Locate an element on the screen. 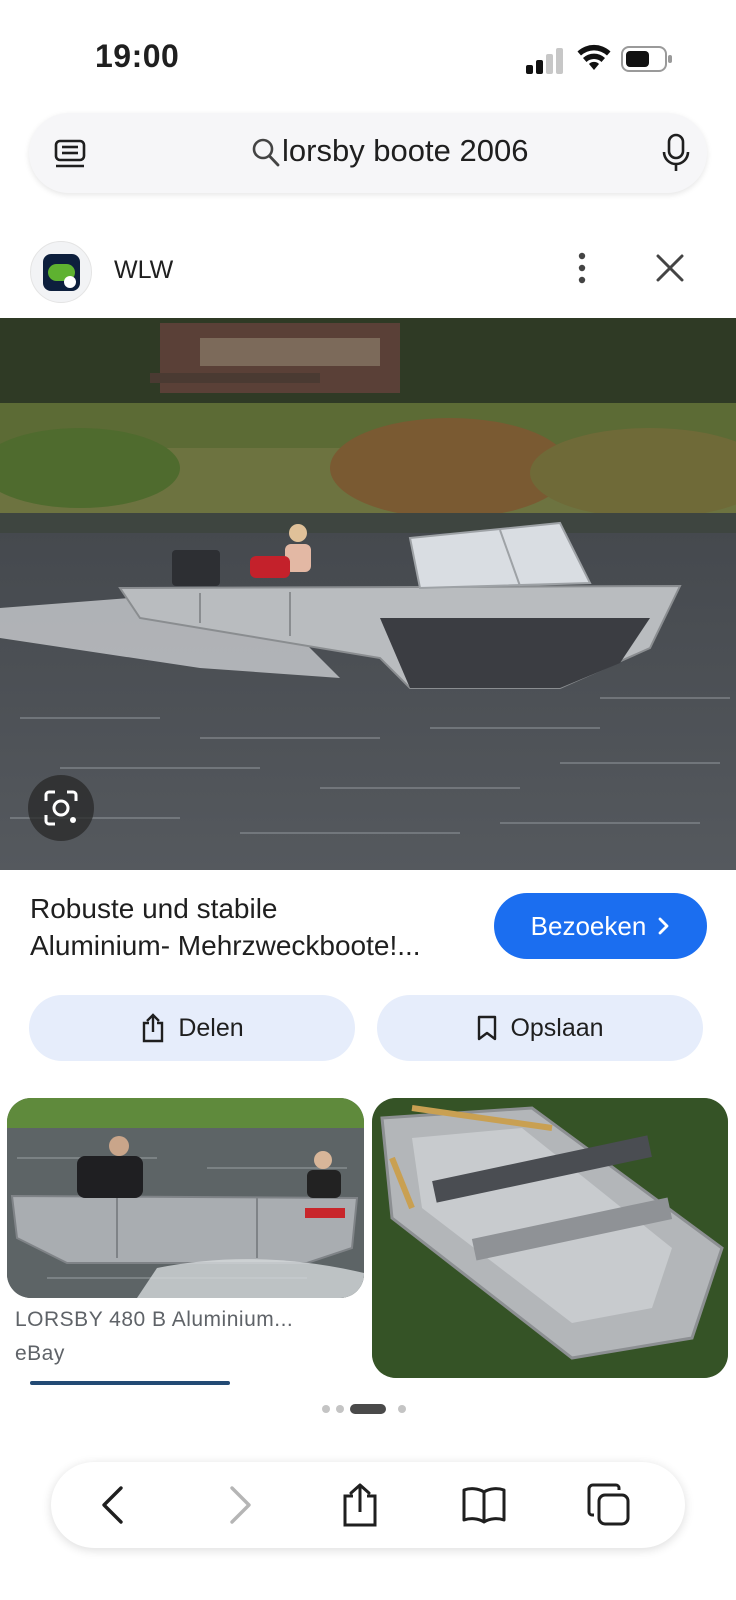  search-icon is located at coordinates (266, 152).